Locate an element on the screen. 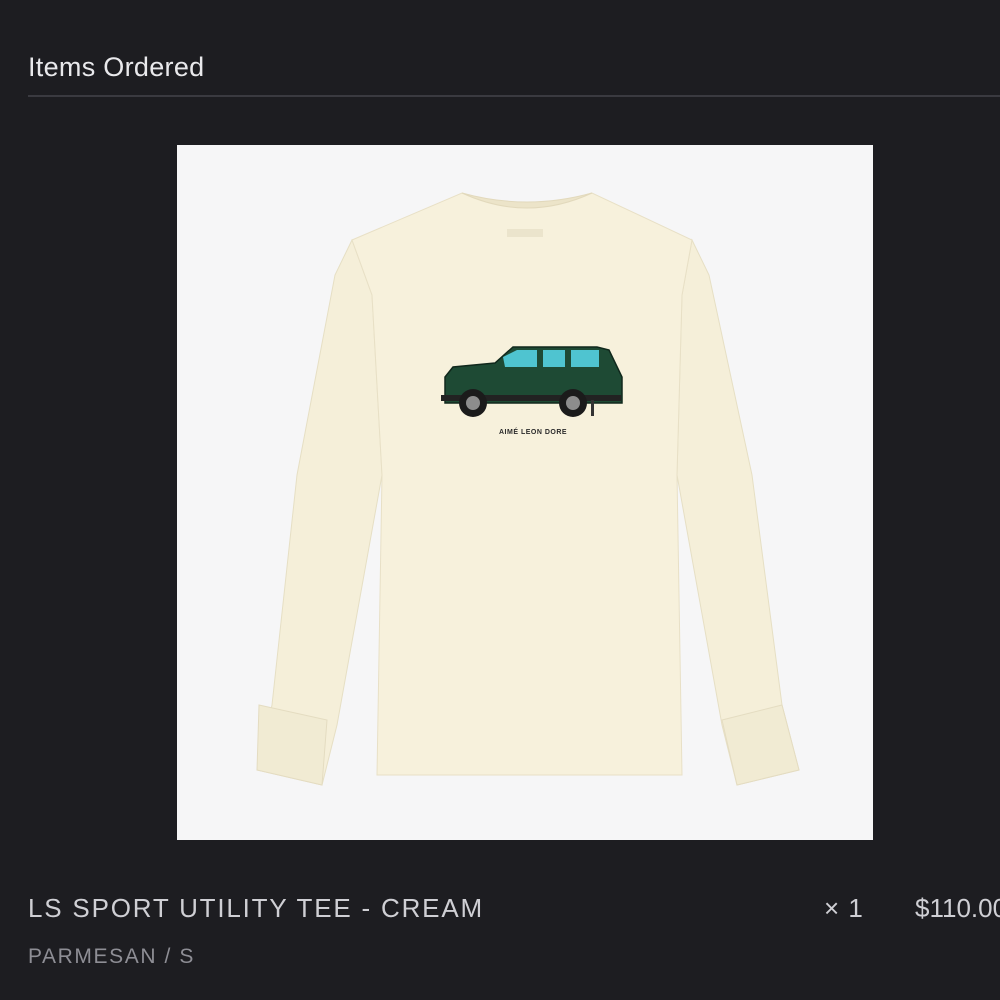  item-price: $110.00 is located at coordinates (957, 908).